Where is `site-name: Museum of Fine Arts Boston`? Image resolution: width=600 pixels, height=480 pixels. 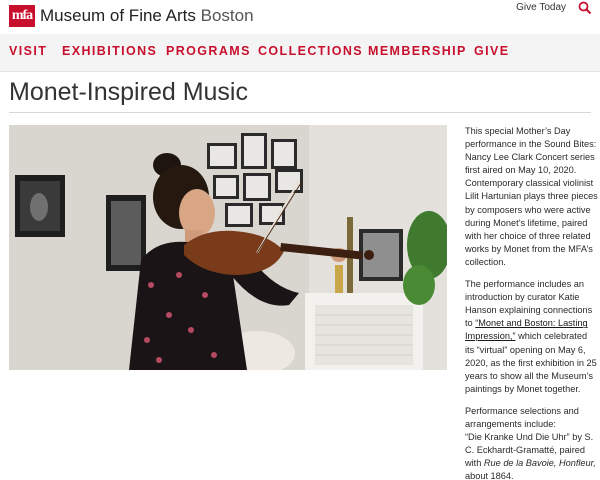
site-name: Museum of Fine Arts Boston is located at coordinates (147, 16).